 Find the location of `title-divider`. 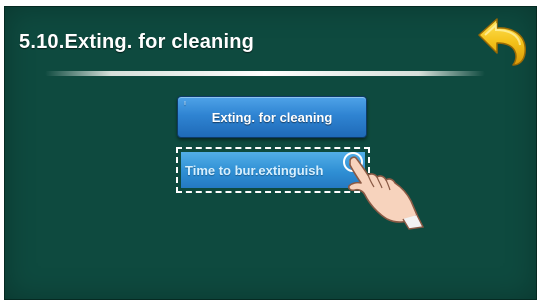

title-divider is located at coordinates (265, 73).